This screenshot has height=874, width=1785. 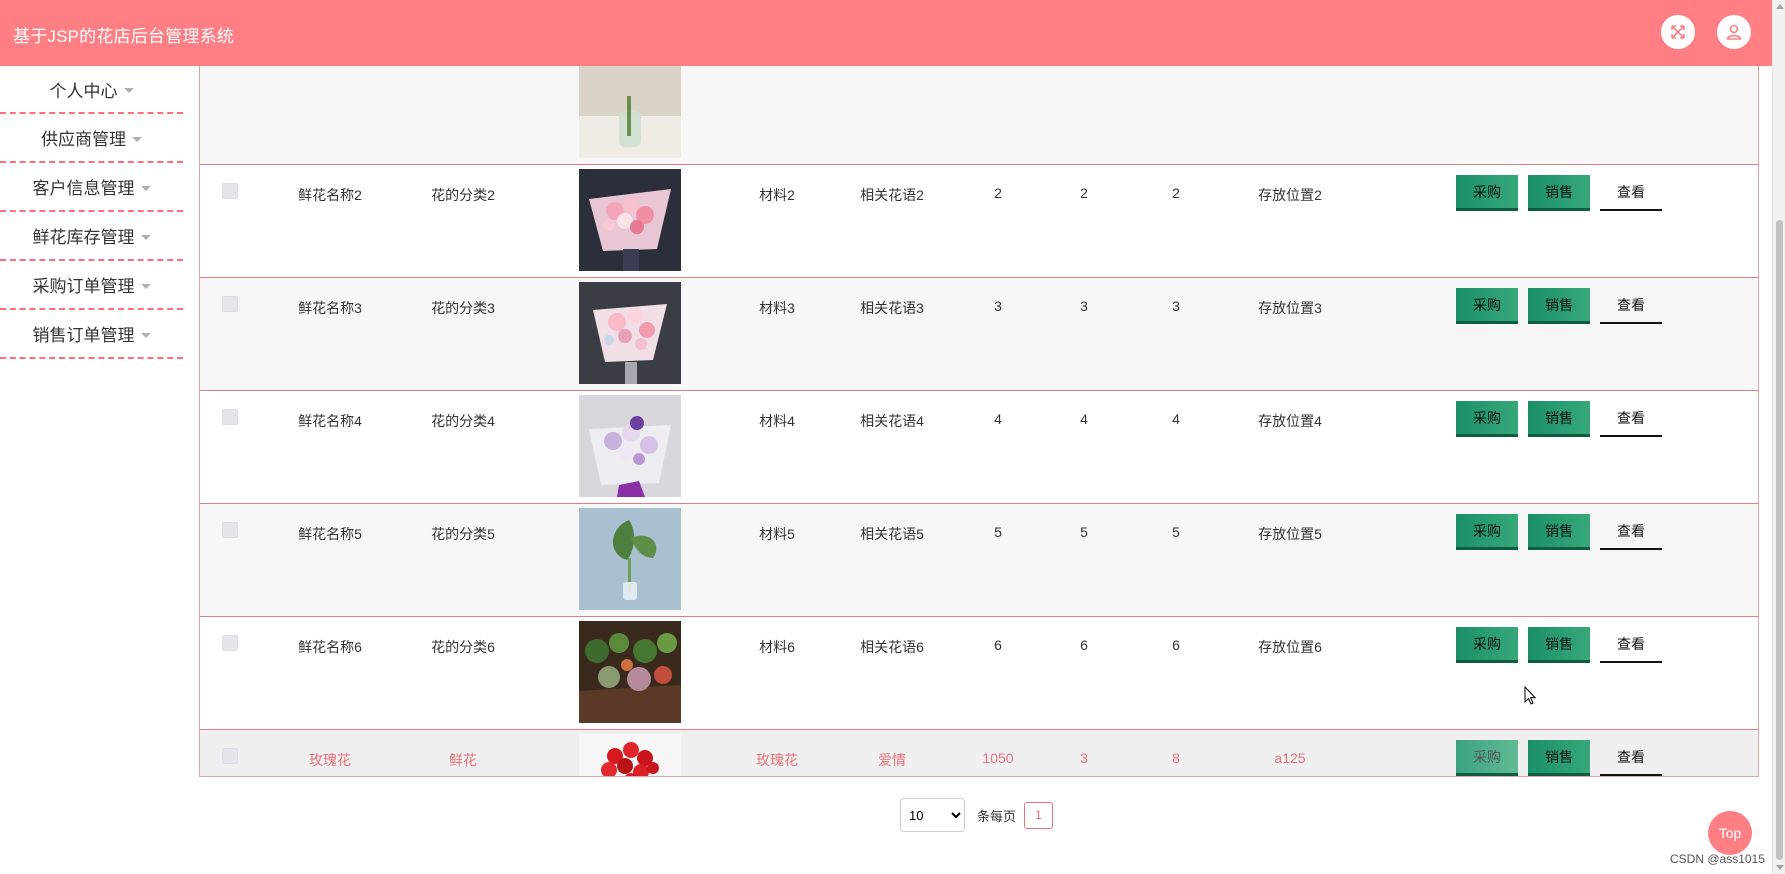 I want to click on value-2: 2, so click(x=1084, y=193).